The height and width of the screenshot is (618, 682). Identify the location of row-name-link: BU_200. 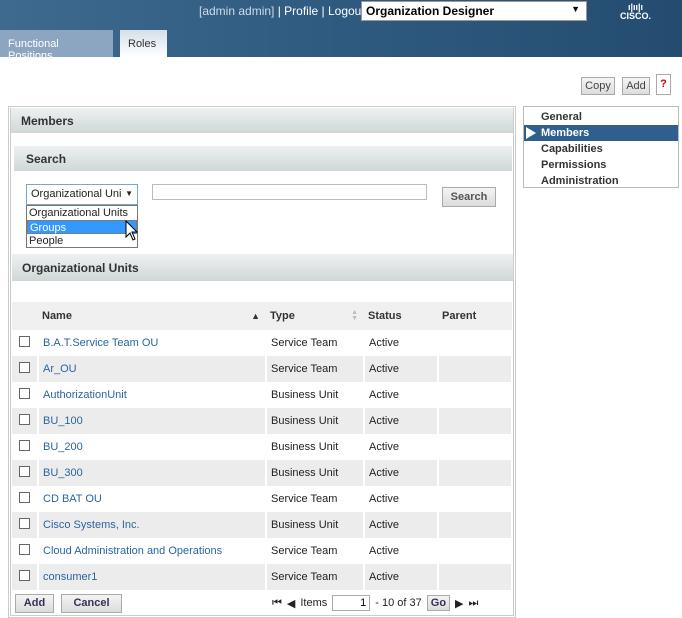
(152, 447).